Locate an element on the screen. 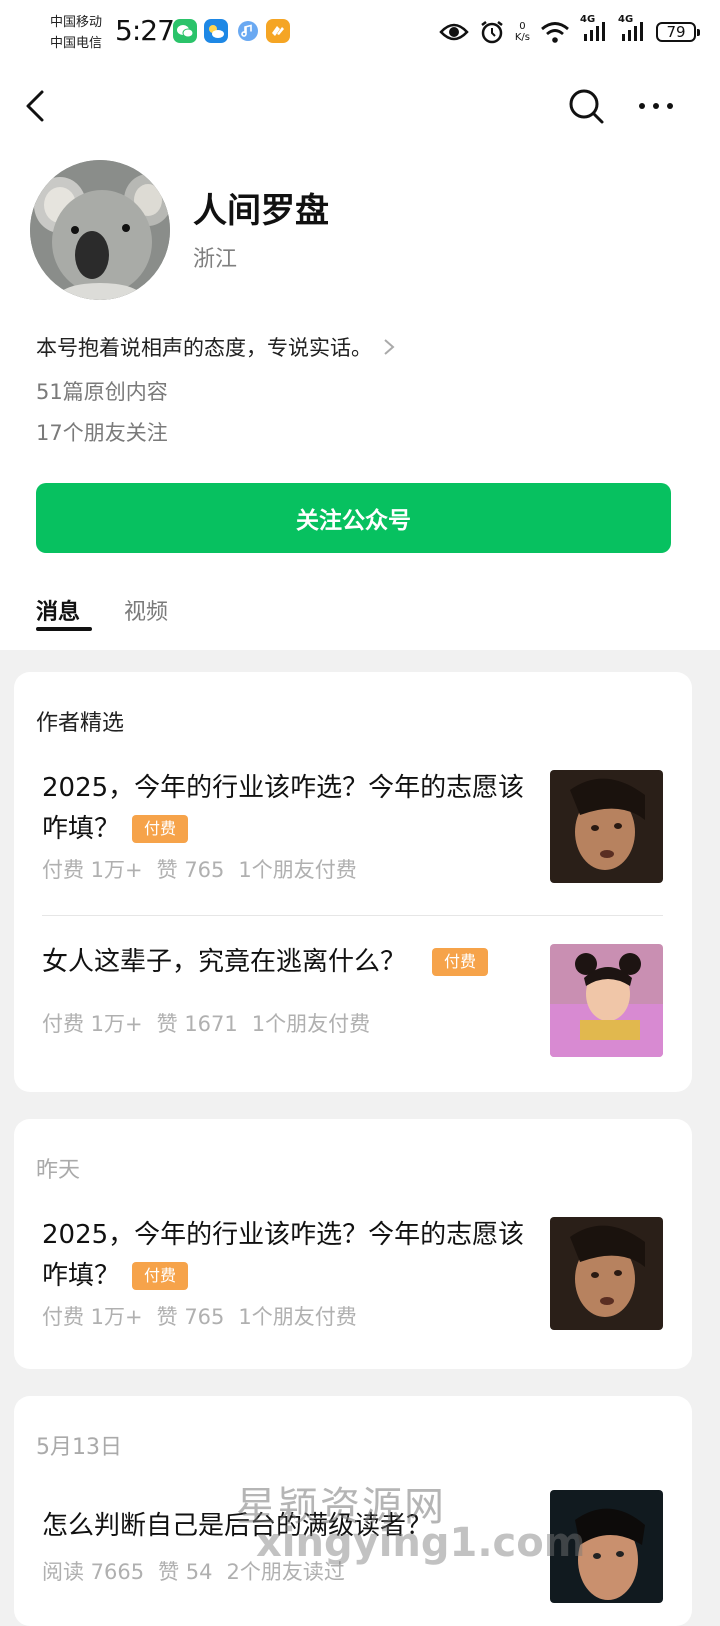 The image size is (720, 1626). more-icon is located at coordinates (656, 106).